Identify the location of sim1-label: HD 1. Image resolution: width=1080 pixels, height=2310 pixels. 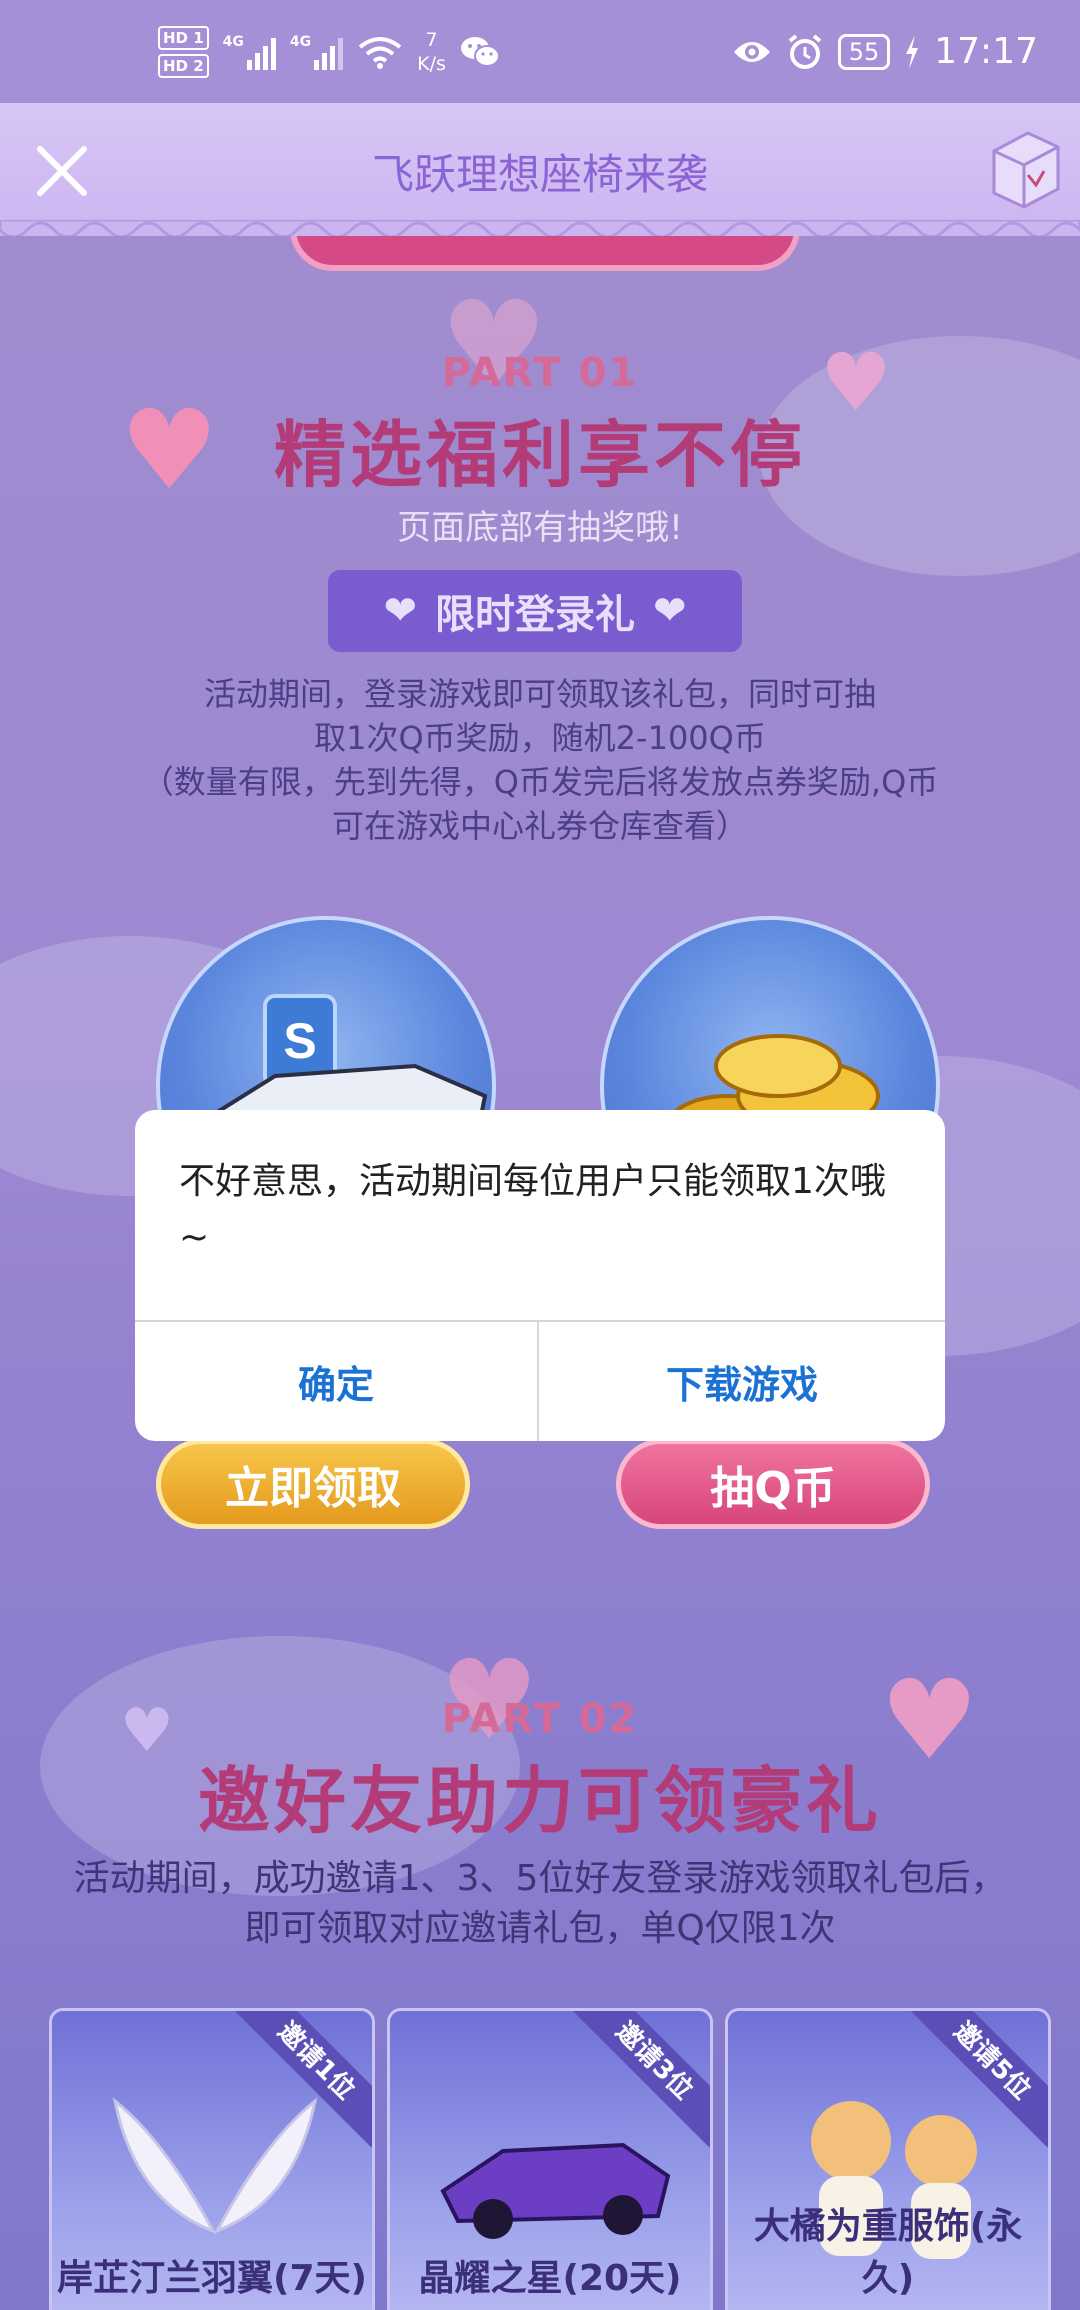
(183, 37).